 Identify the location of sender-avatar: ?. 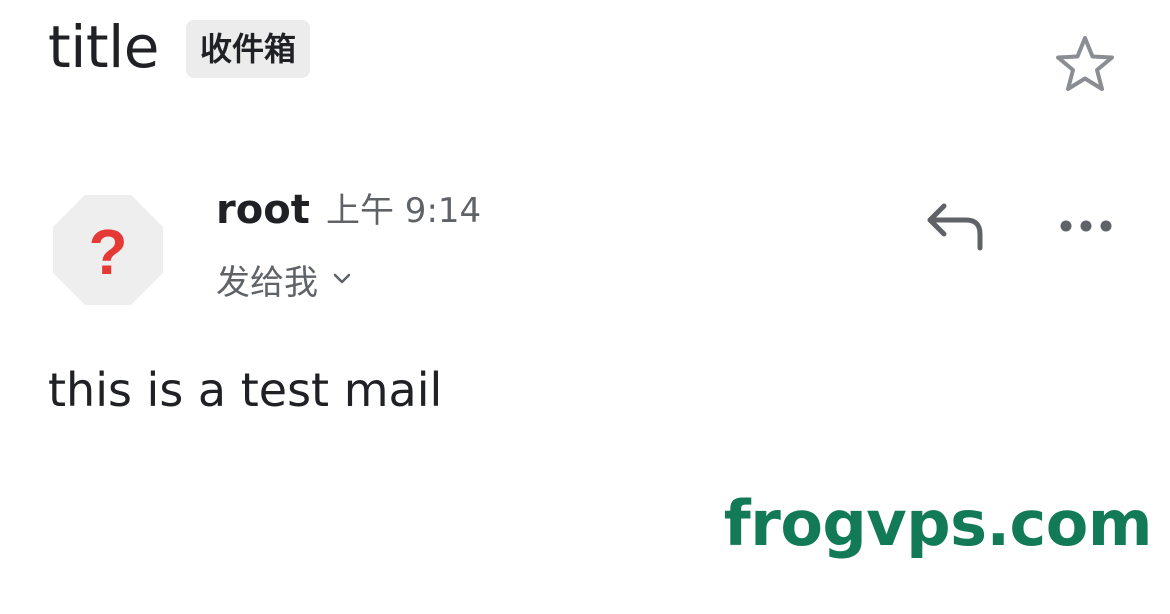
(108, 250).